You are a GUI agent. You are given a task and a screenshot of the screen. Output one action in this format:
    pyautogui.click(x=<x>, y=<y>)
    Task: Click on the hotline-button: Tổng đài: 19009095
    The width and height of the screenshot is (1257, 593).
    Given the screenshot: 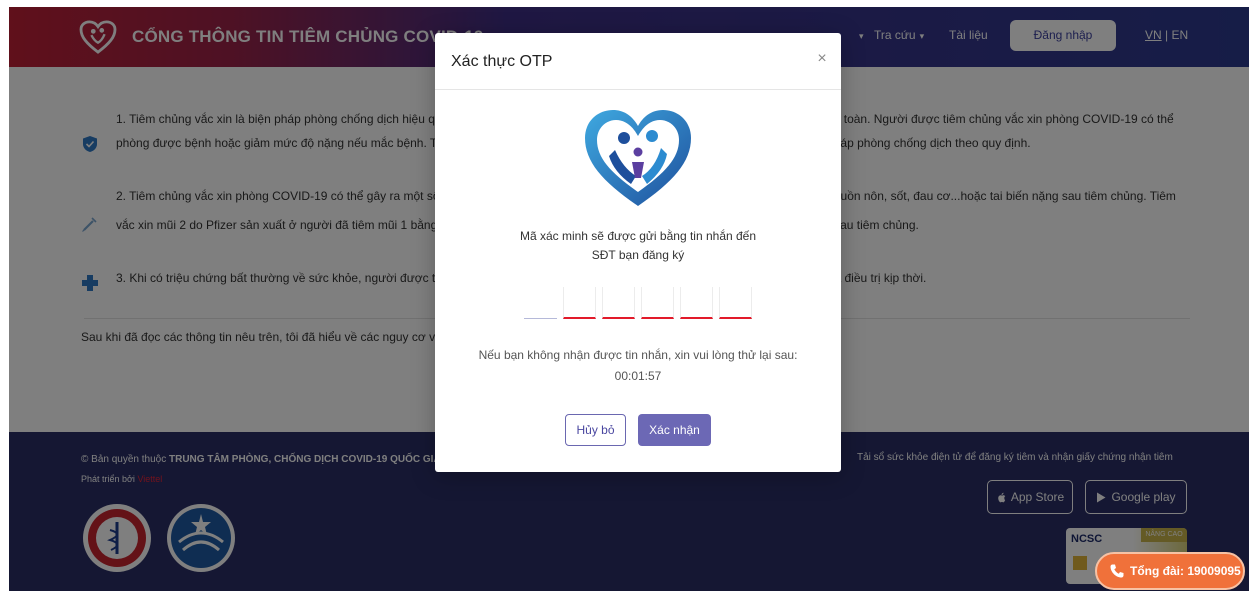 What is the action you would take?
    pyautogui.click(x=1170, y=571)
    